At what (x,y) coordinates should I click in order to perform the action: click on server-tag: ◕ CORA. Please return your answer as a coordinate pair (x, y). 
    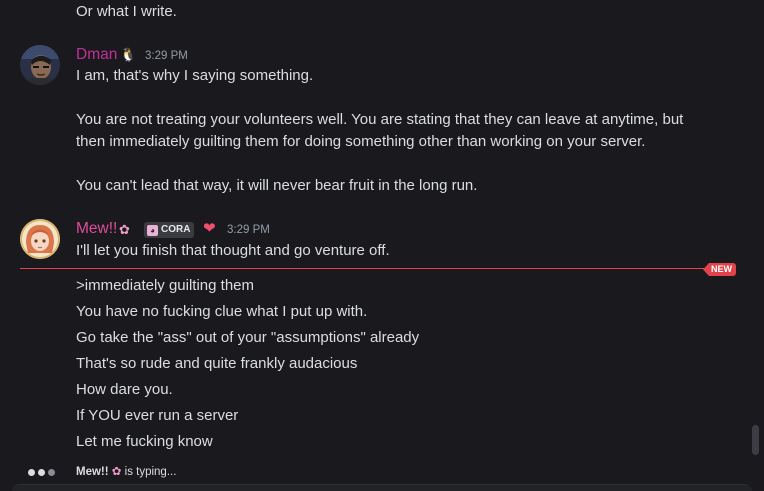
    Looking at the image, I should click on (169, 230).